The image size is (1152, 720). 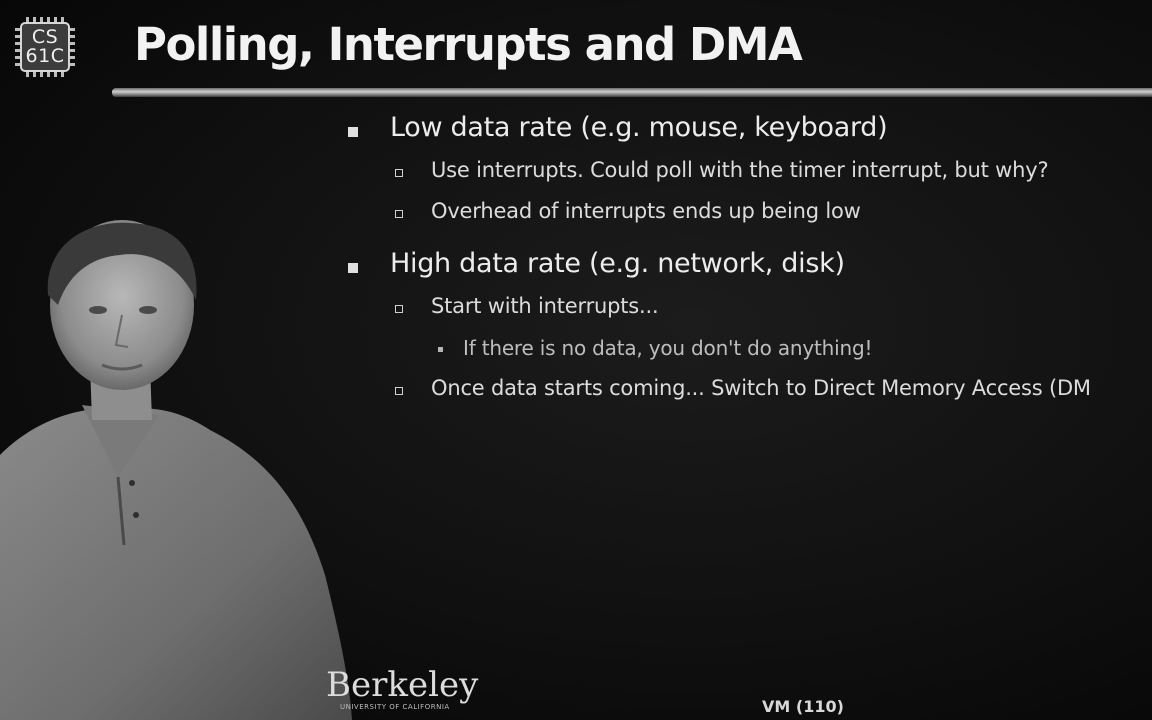 I want to click on bullet-level-1: High data rate (e.g. network, disk), so click(x=617, y=263).